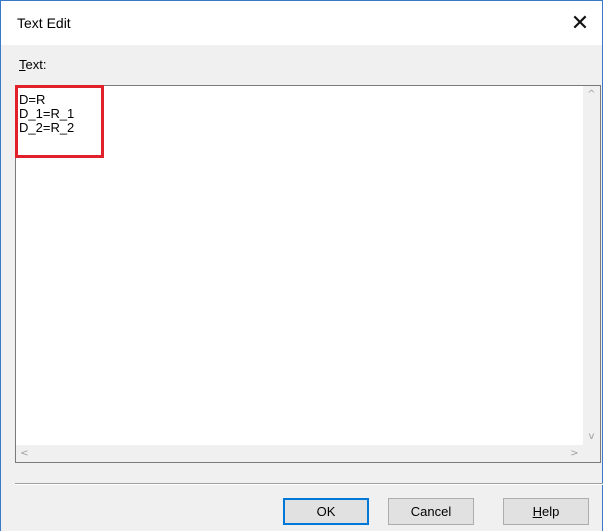 This screenshot has height=531, width=603. What do you see at coordinates (591, 265) in the screenshot?
I see `vertical-scrollbar: ^ v` at bounding box center [591, 265].